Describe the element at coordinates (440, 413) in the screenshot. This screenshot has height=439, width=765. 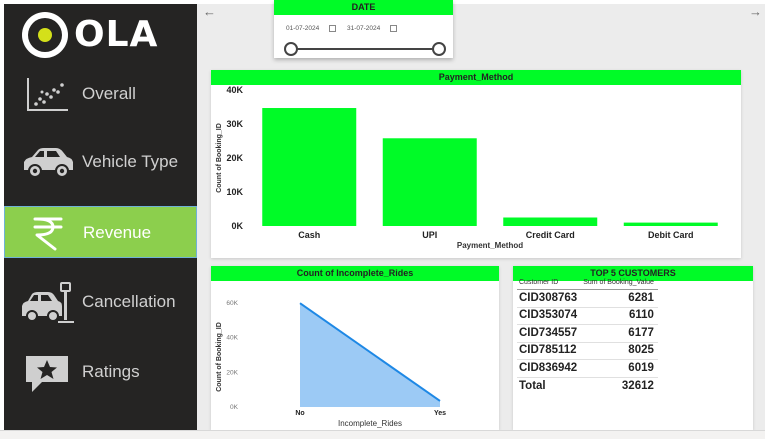
I see `x-tick-label: Yes` at that location.